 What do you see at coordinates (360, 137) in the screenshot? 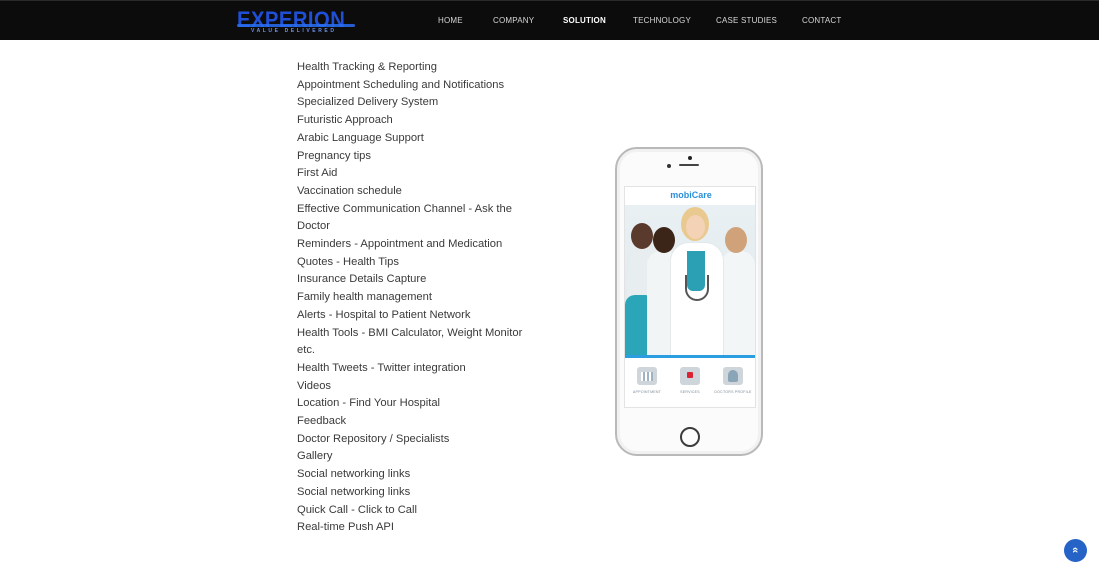
I see `feature-item: Arabic Language Support` at bounding box center [360, 137].